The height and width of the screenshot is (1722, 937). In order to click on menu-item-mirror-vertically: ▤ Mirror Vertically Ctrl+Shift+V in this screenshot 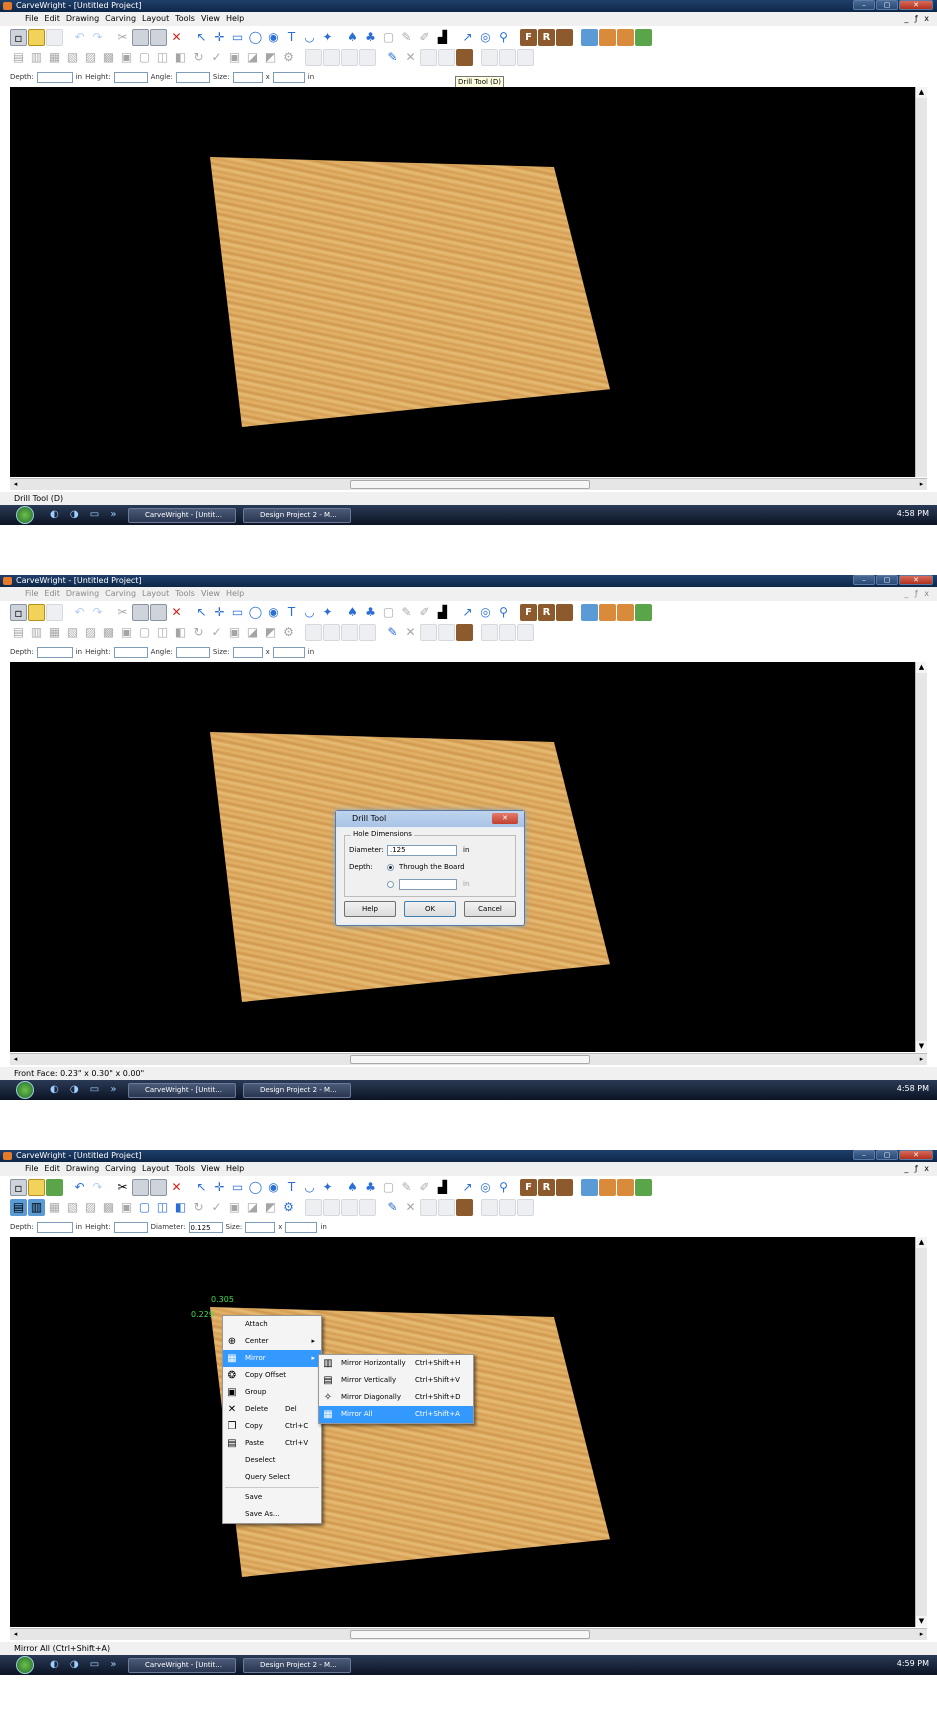, I will do `click(396, 1380)`.